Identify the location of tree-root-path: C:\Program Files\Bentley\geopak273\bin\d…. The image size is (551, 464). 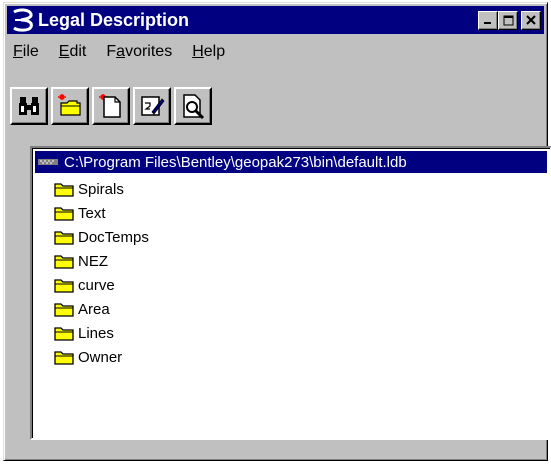
(235, 162).